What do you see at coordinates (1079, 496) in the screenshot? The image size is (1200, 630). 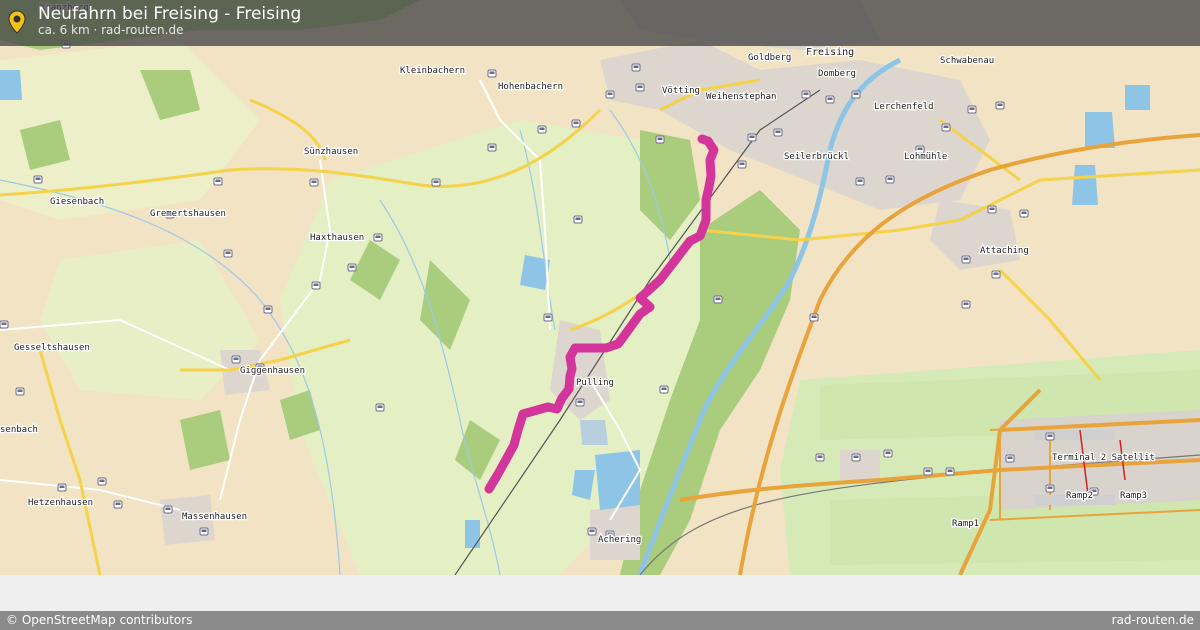 I see `place-label-ramp2: Ramp2` at bounding box center [1079, 496].